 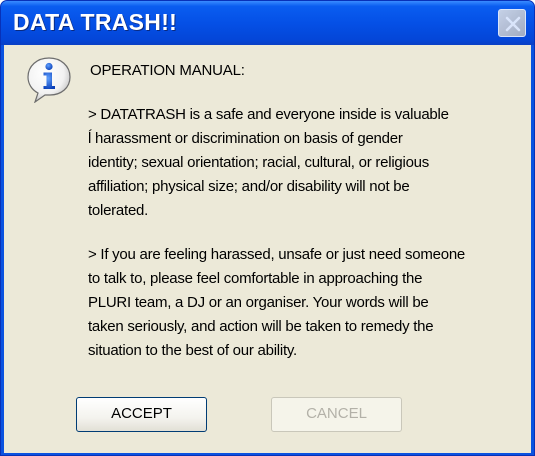 What do you see at coordinates (267, 23) in the screenshot?
I see `title-bar: DATA TRASH!!` at bounding box center [267, 23].